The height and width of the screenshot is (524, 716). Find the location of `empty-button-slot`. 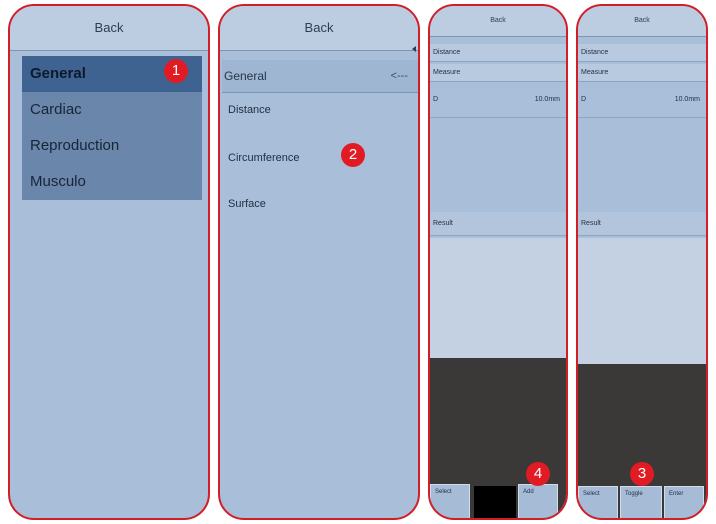

empty-button-slot is located at coordinates (495, 502).